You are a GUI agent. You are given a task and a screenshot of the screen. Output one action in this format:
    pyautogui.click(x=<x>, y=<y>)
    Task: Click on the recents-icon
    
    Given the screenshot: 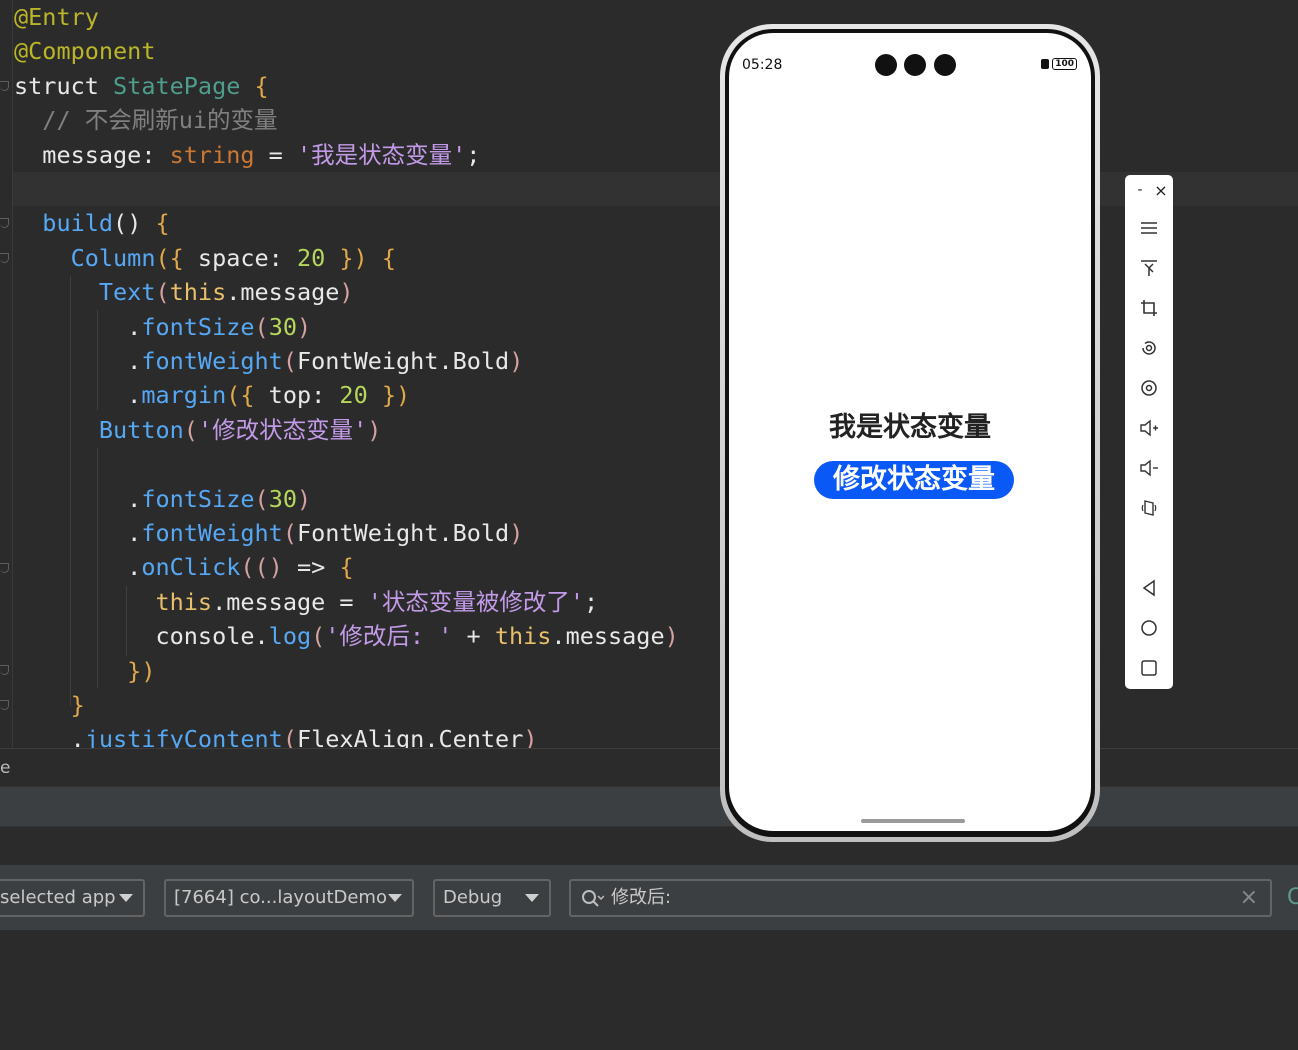 What is the action you would take?
    pyautogui.click(x=1149, y=668)
    